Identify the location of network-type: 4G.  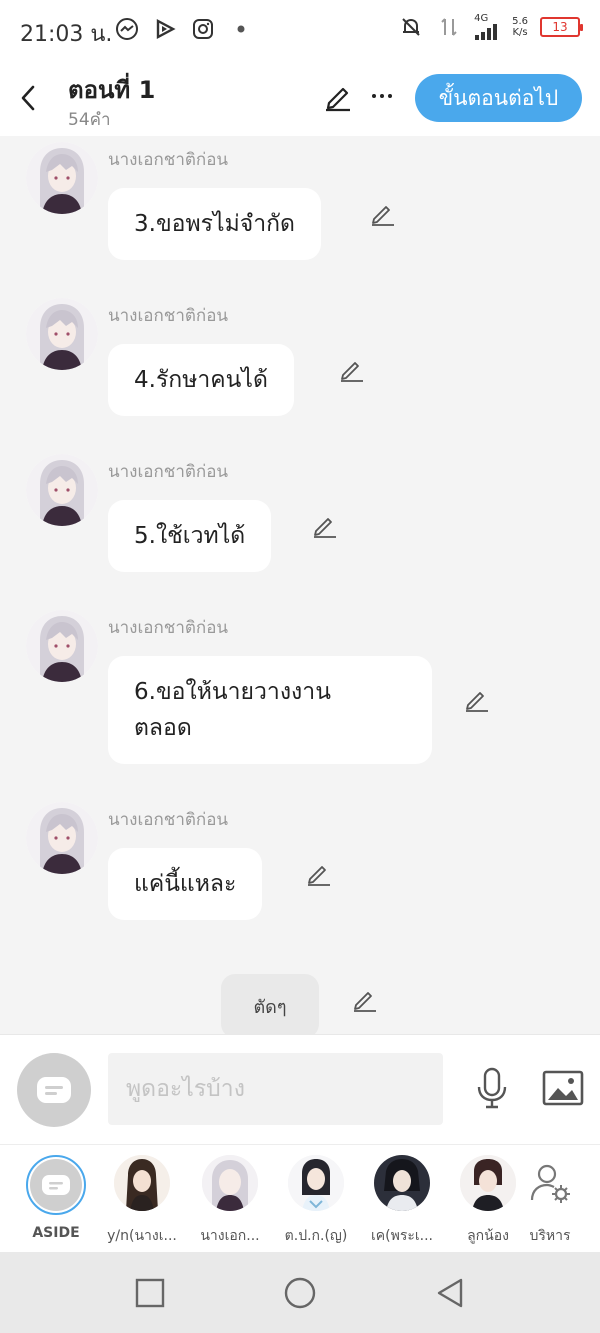
(481, 18).